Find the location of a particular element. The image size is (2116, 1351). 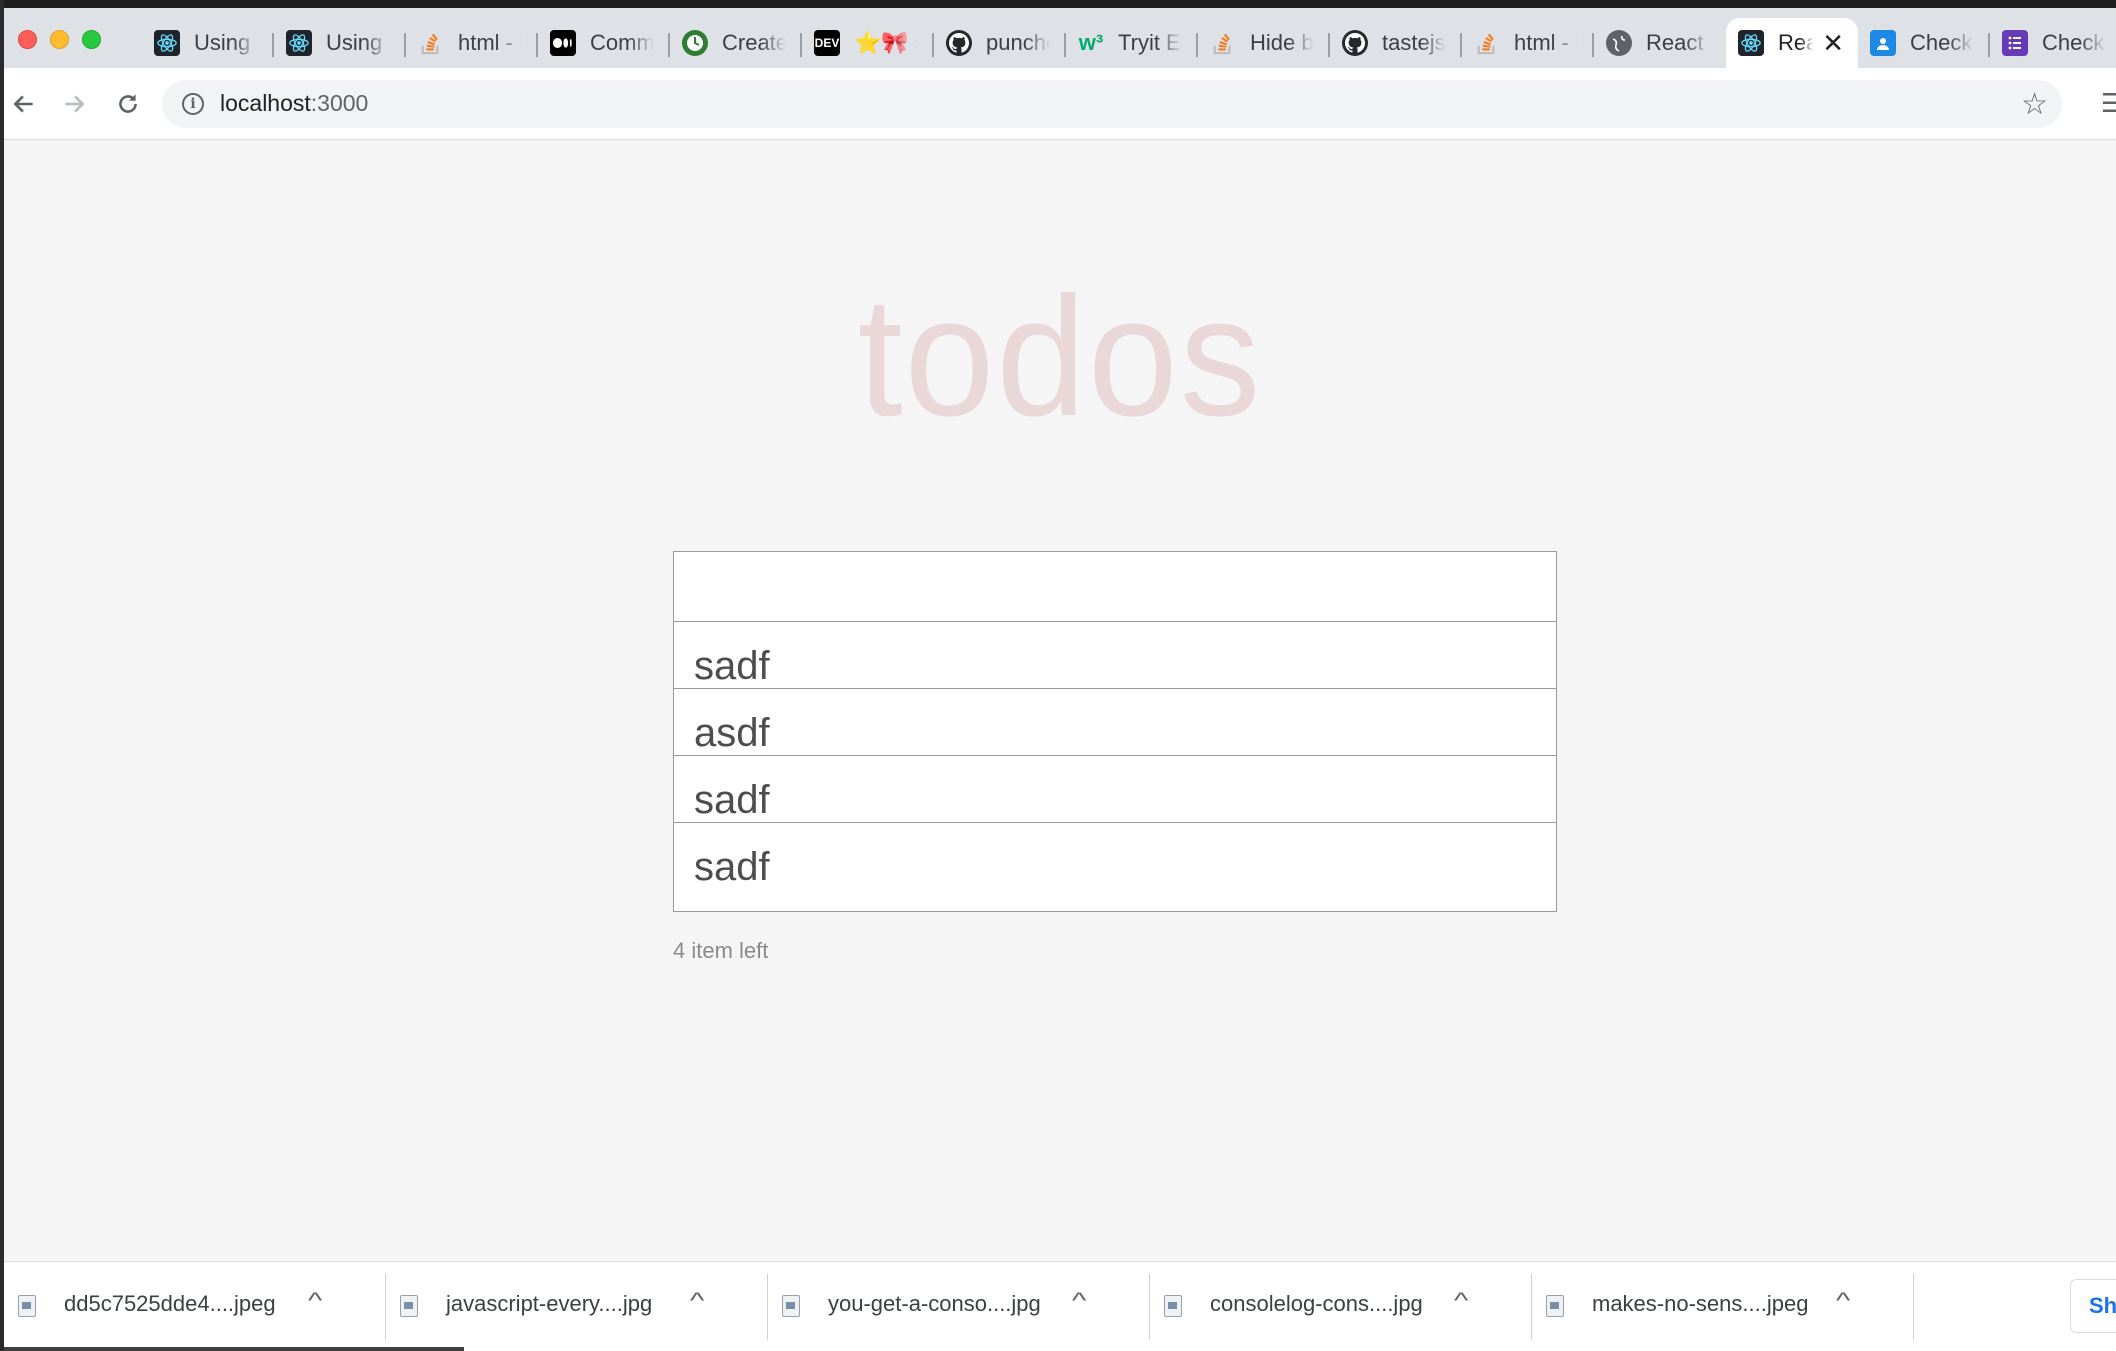

tab-10: html - E is located at coordinates (1528, 43).